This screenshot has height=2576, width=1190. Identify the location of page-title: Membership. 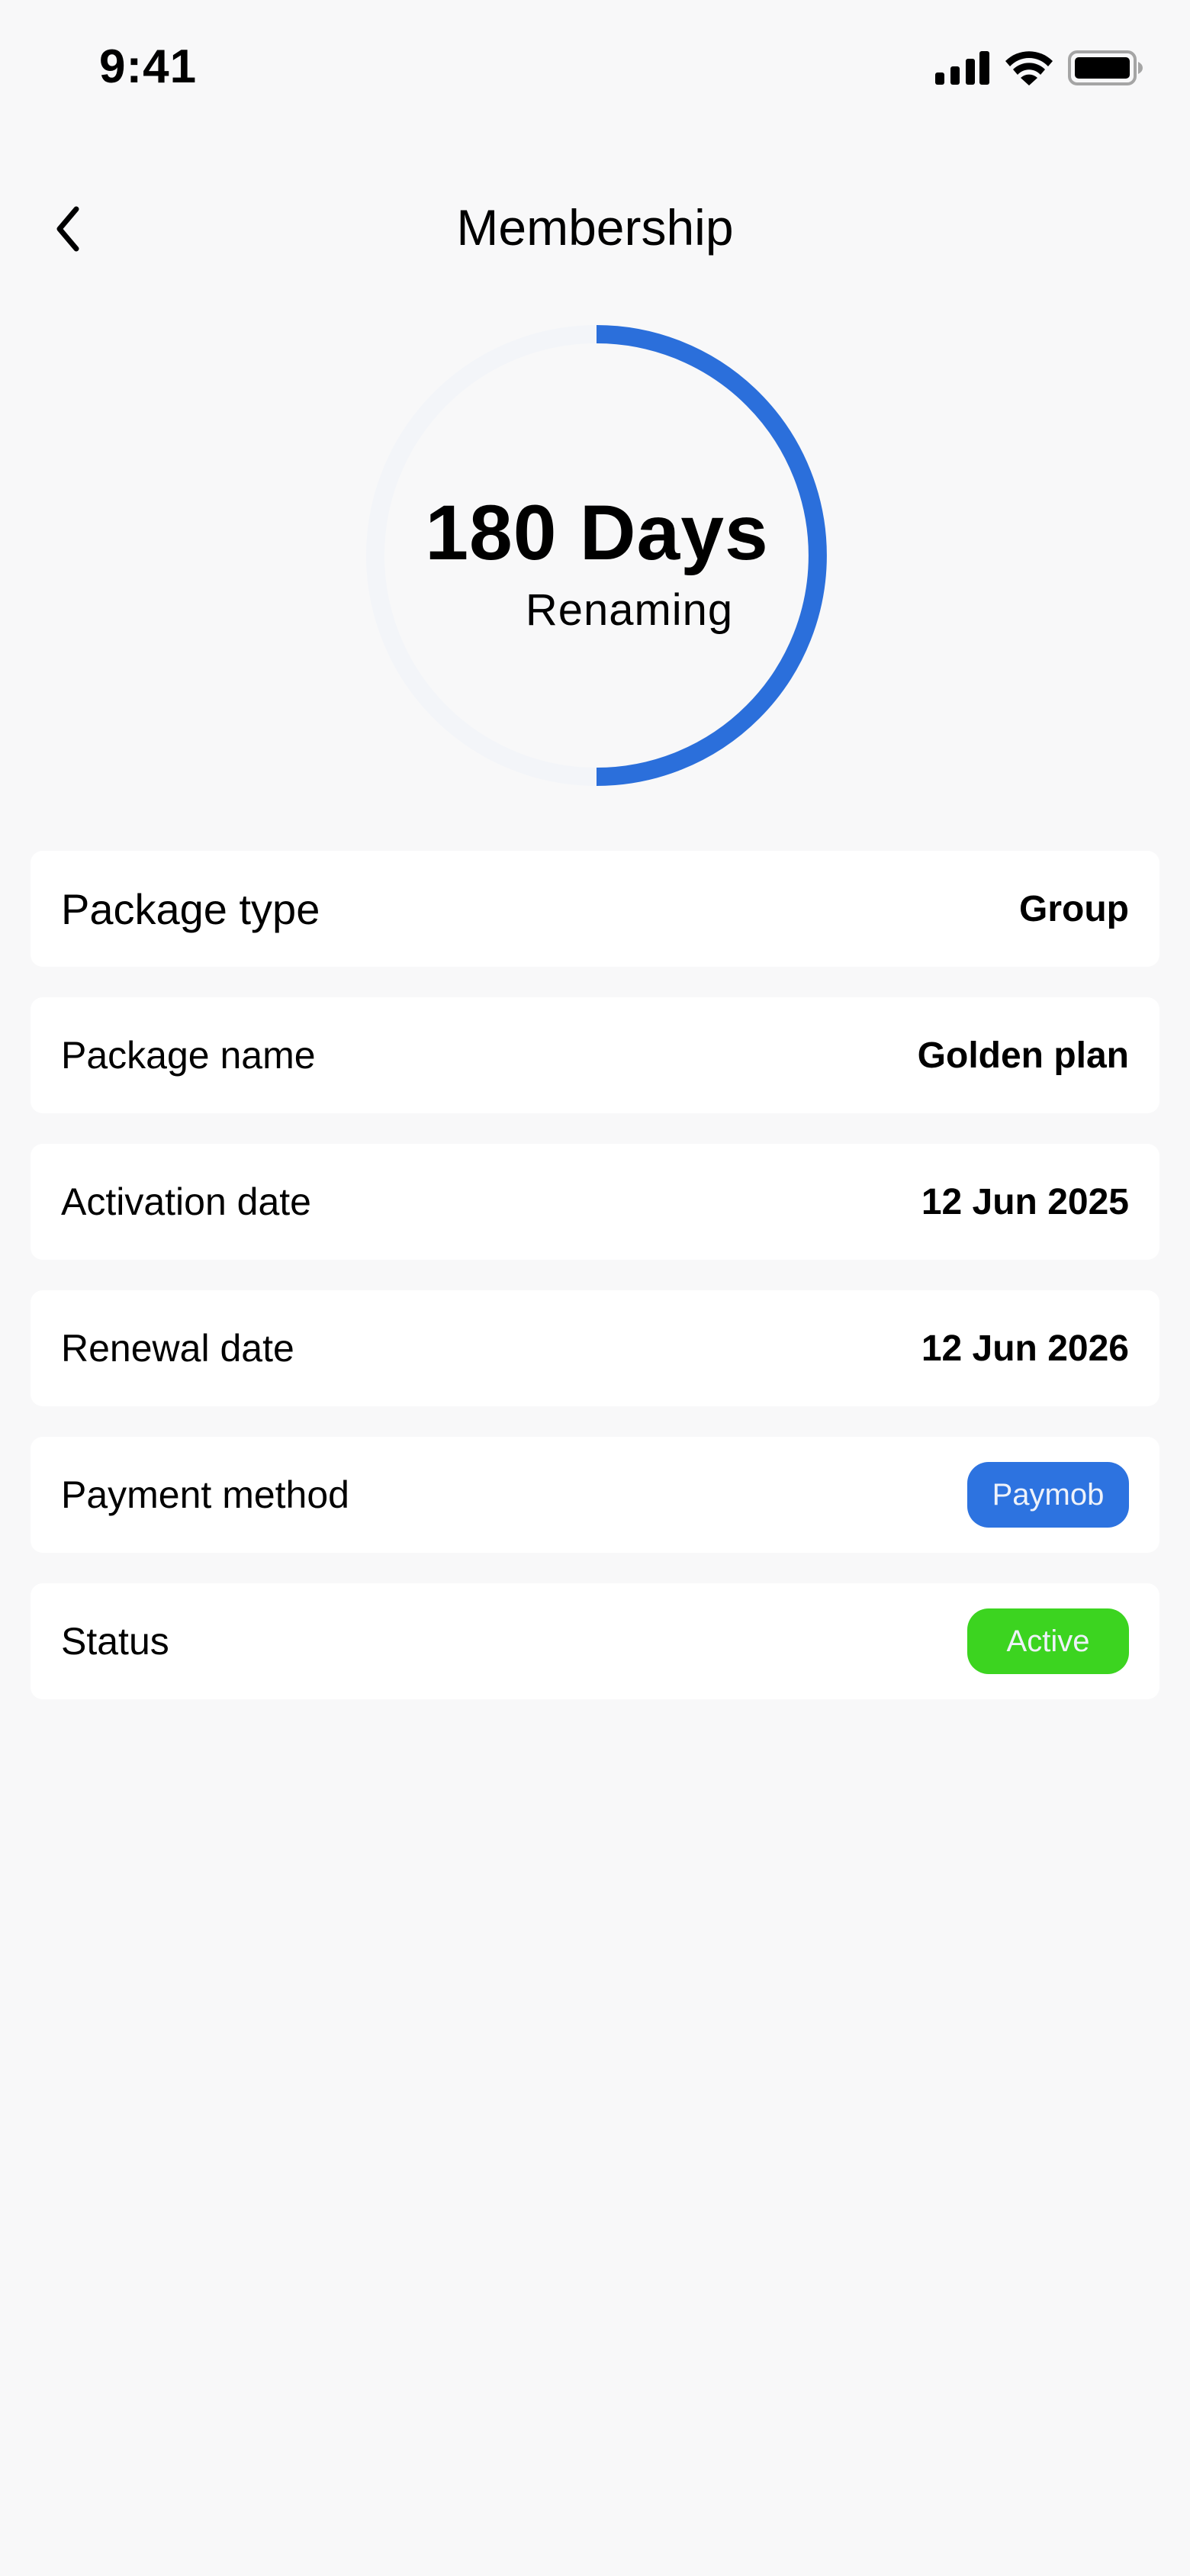
(595, 227).